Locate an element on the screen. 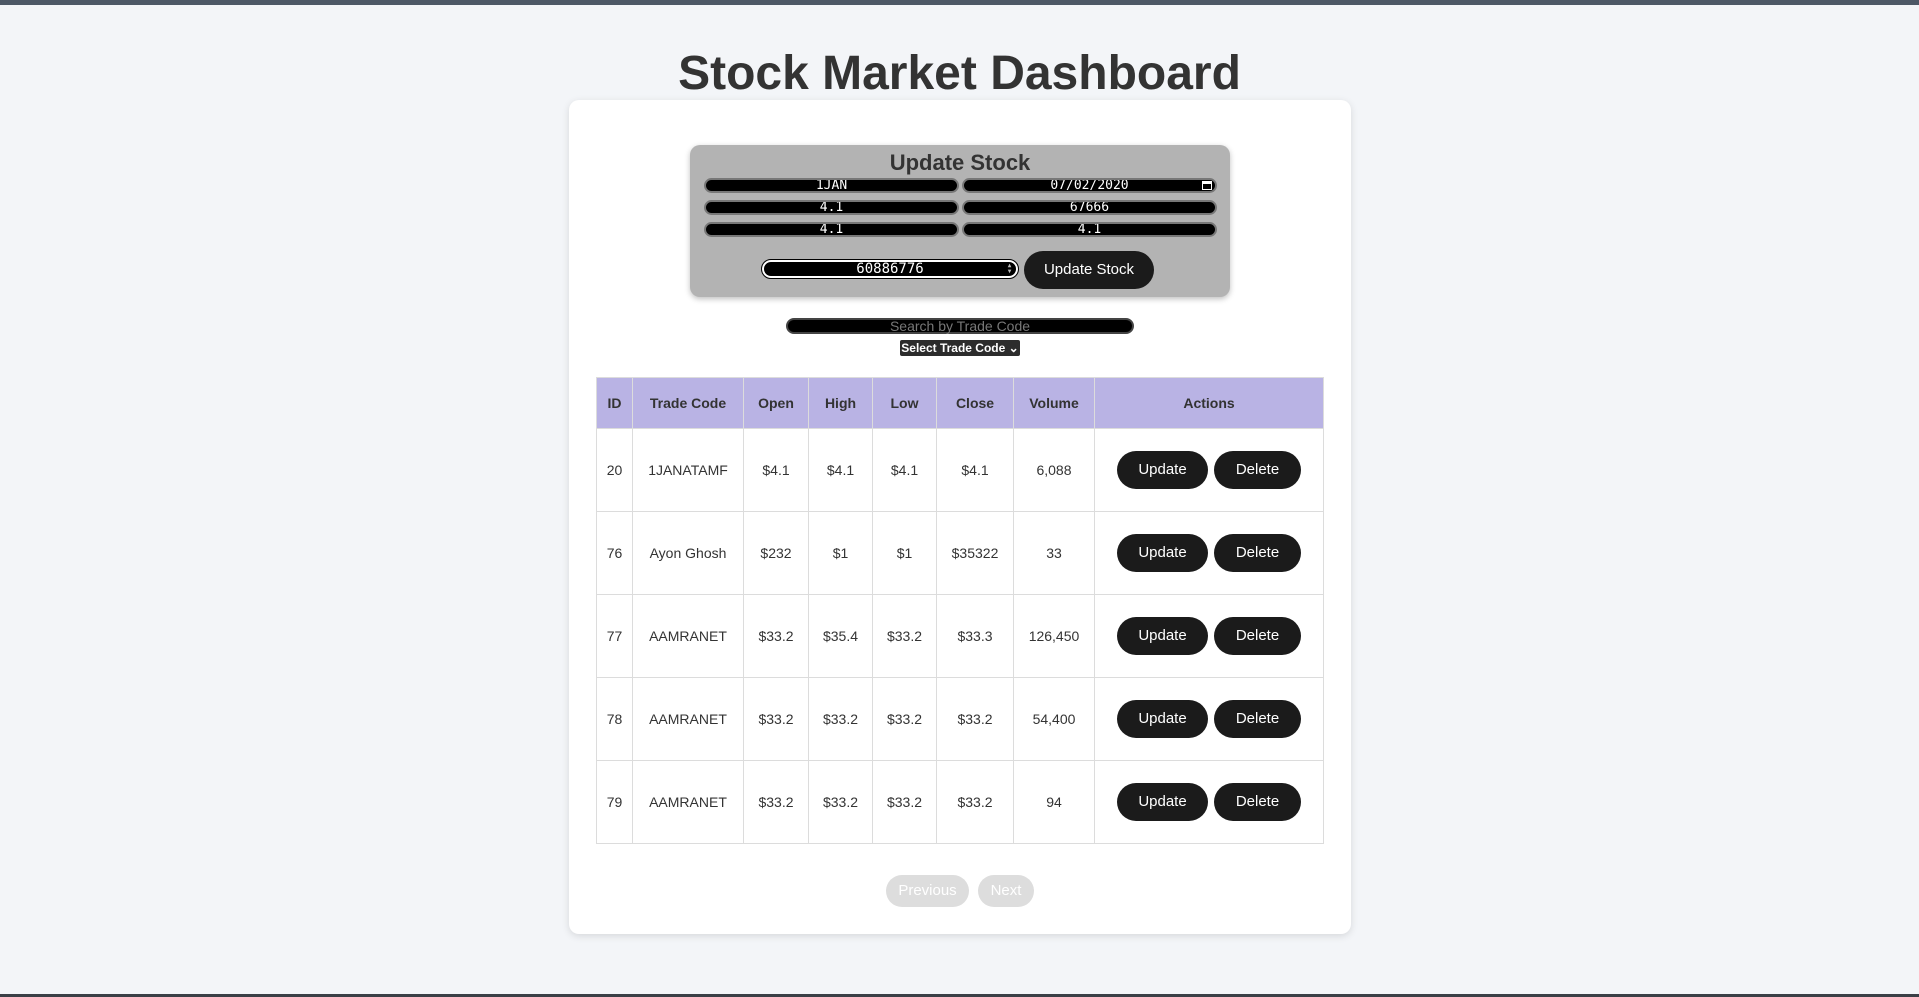 The width and height of the screenshot is (1919, 997). cell-high: $1 is located at coordinates (840, 553).